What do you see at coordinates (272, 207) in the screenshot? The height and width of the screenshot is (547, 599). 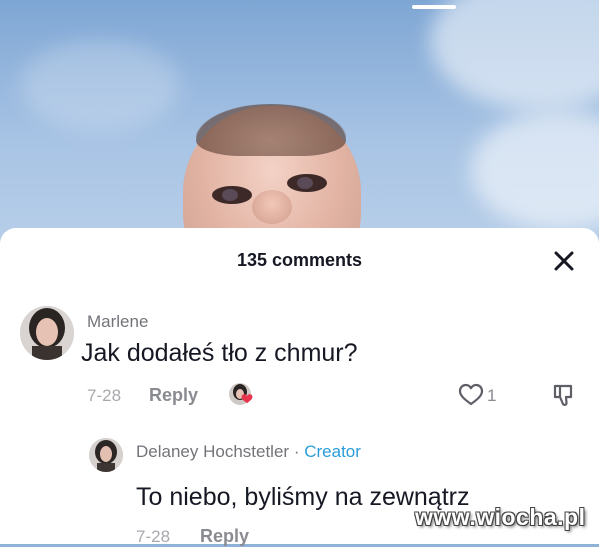 I see `baby-nose` at bounding box center [272, 207].